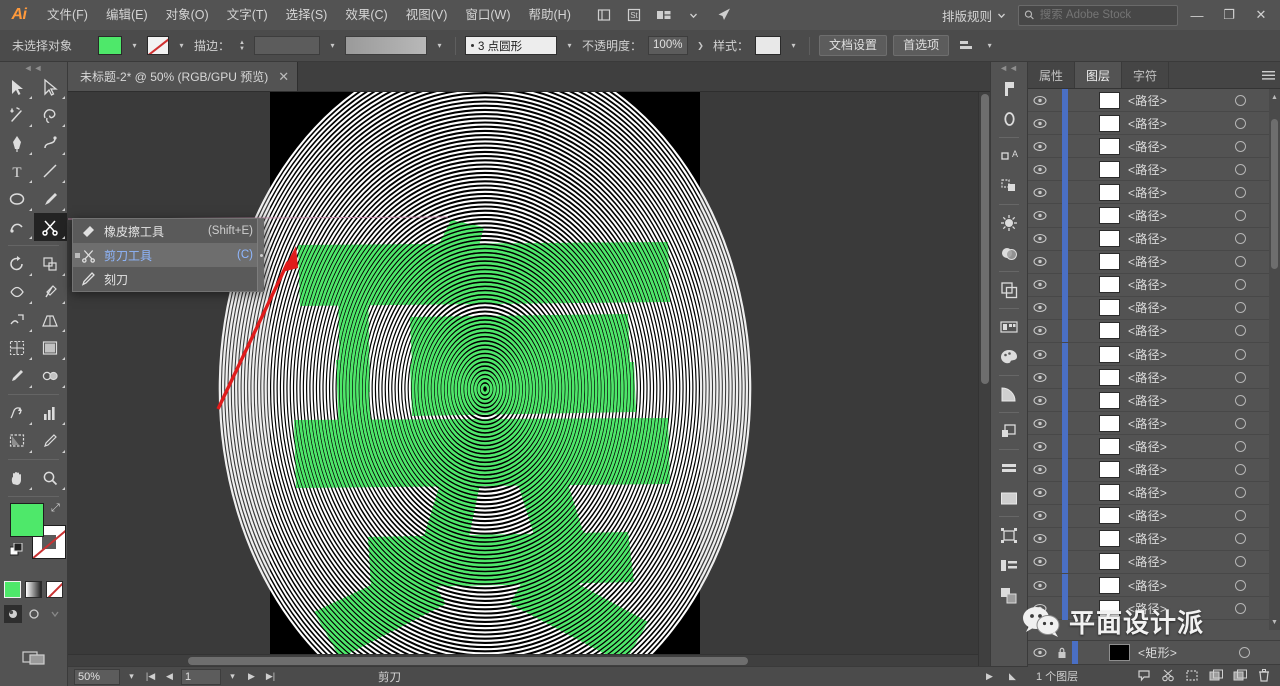  Describe the element at coordinates (57, 509) in the screenshot. I see `swap-fill-stroke-icon: ⤢` at that location.